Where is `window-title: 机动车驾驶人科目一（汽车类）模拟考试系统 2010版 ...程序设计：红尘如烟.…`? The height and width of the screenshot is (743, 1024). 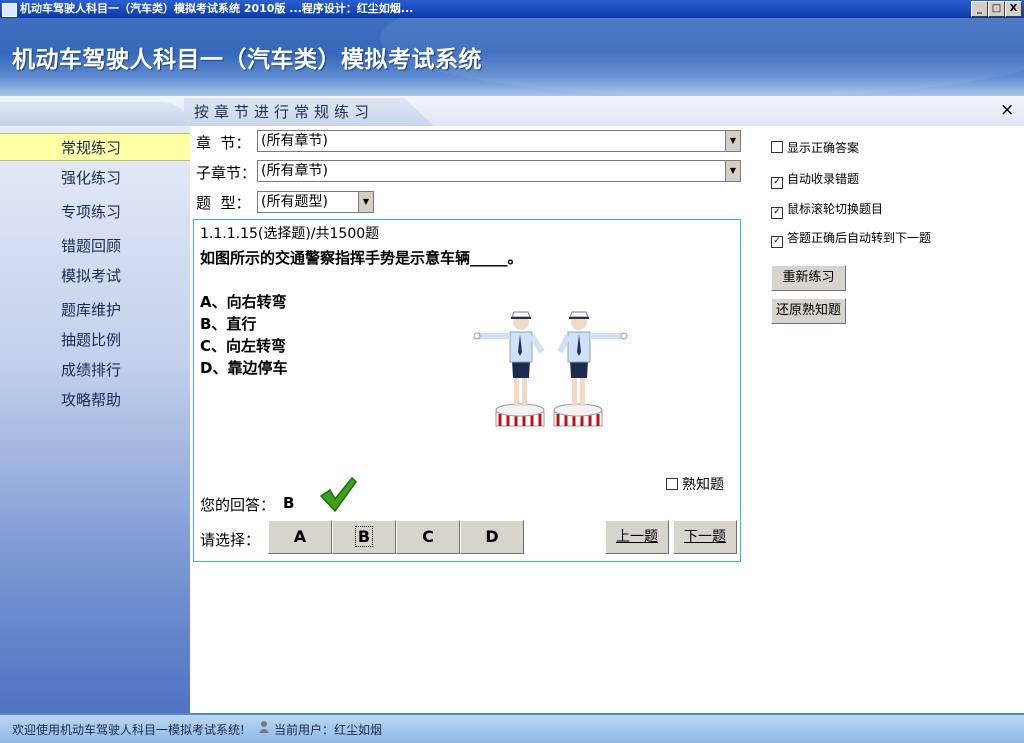 window-title: 机动车驾驶人科目一（汽车类）模拟考试系统 2010版 ...程序设计：红尘如烟.… is located at coordinates (217, 8).